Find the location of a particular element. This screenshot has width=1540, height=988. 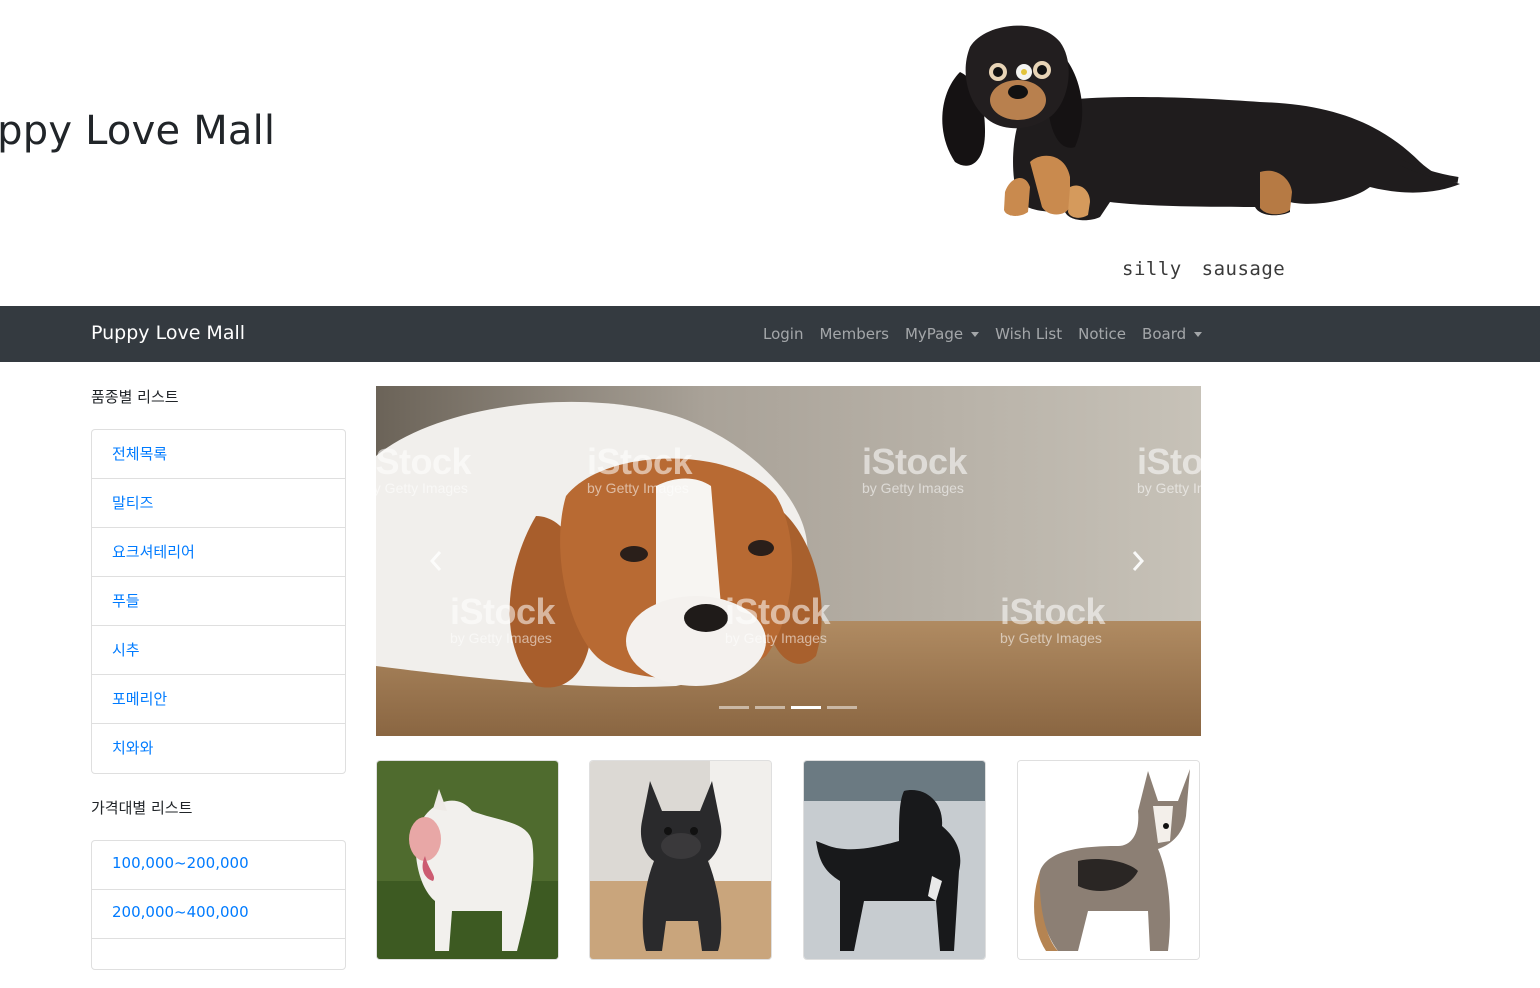

site-title: Puppy Love Mall is located at coordinates (138, 131).